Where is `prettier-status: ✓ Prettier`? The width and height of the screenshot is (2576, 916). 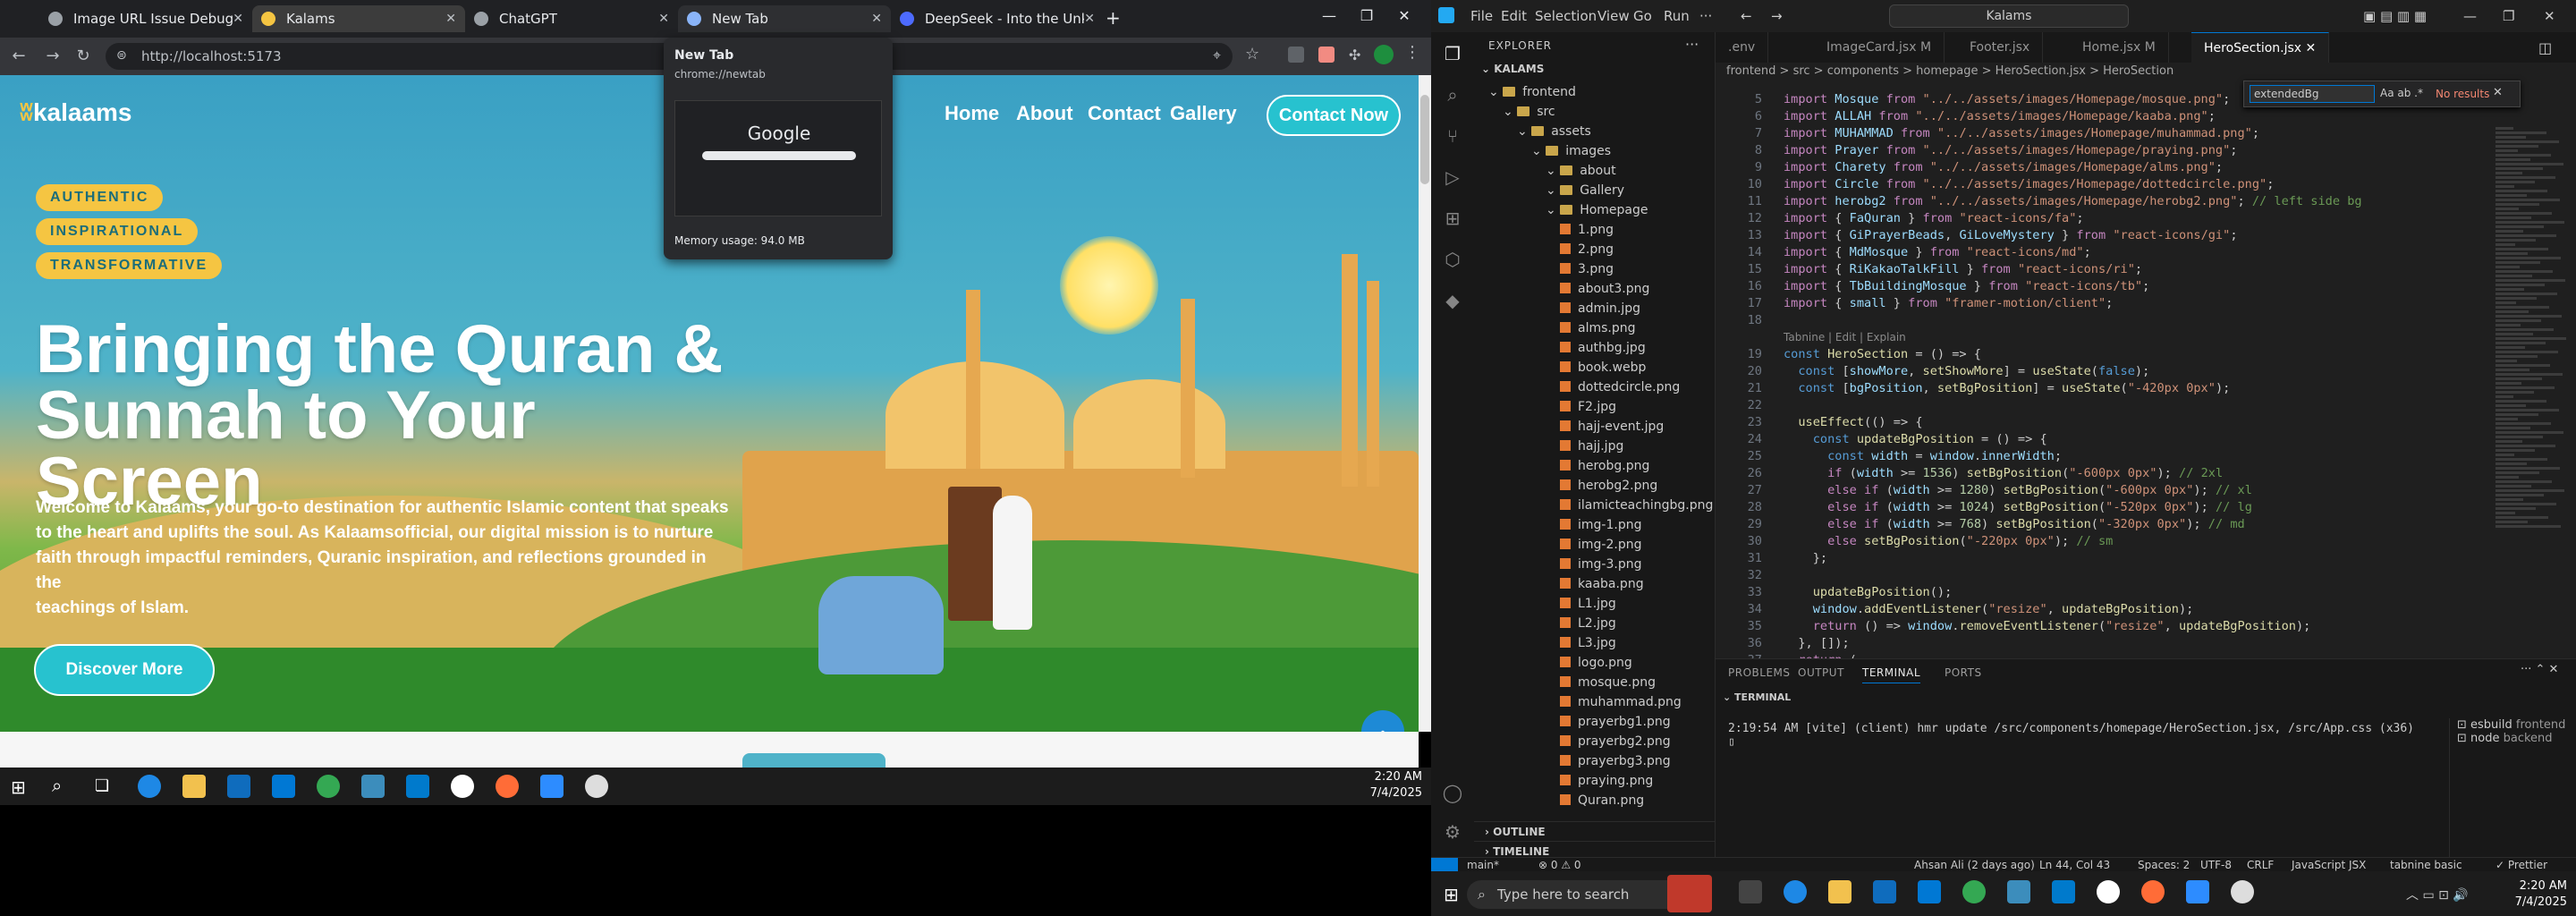
prettier-status: ✓ Prettier is located at coordinates (2521, 865).